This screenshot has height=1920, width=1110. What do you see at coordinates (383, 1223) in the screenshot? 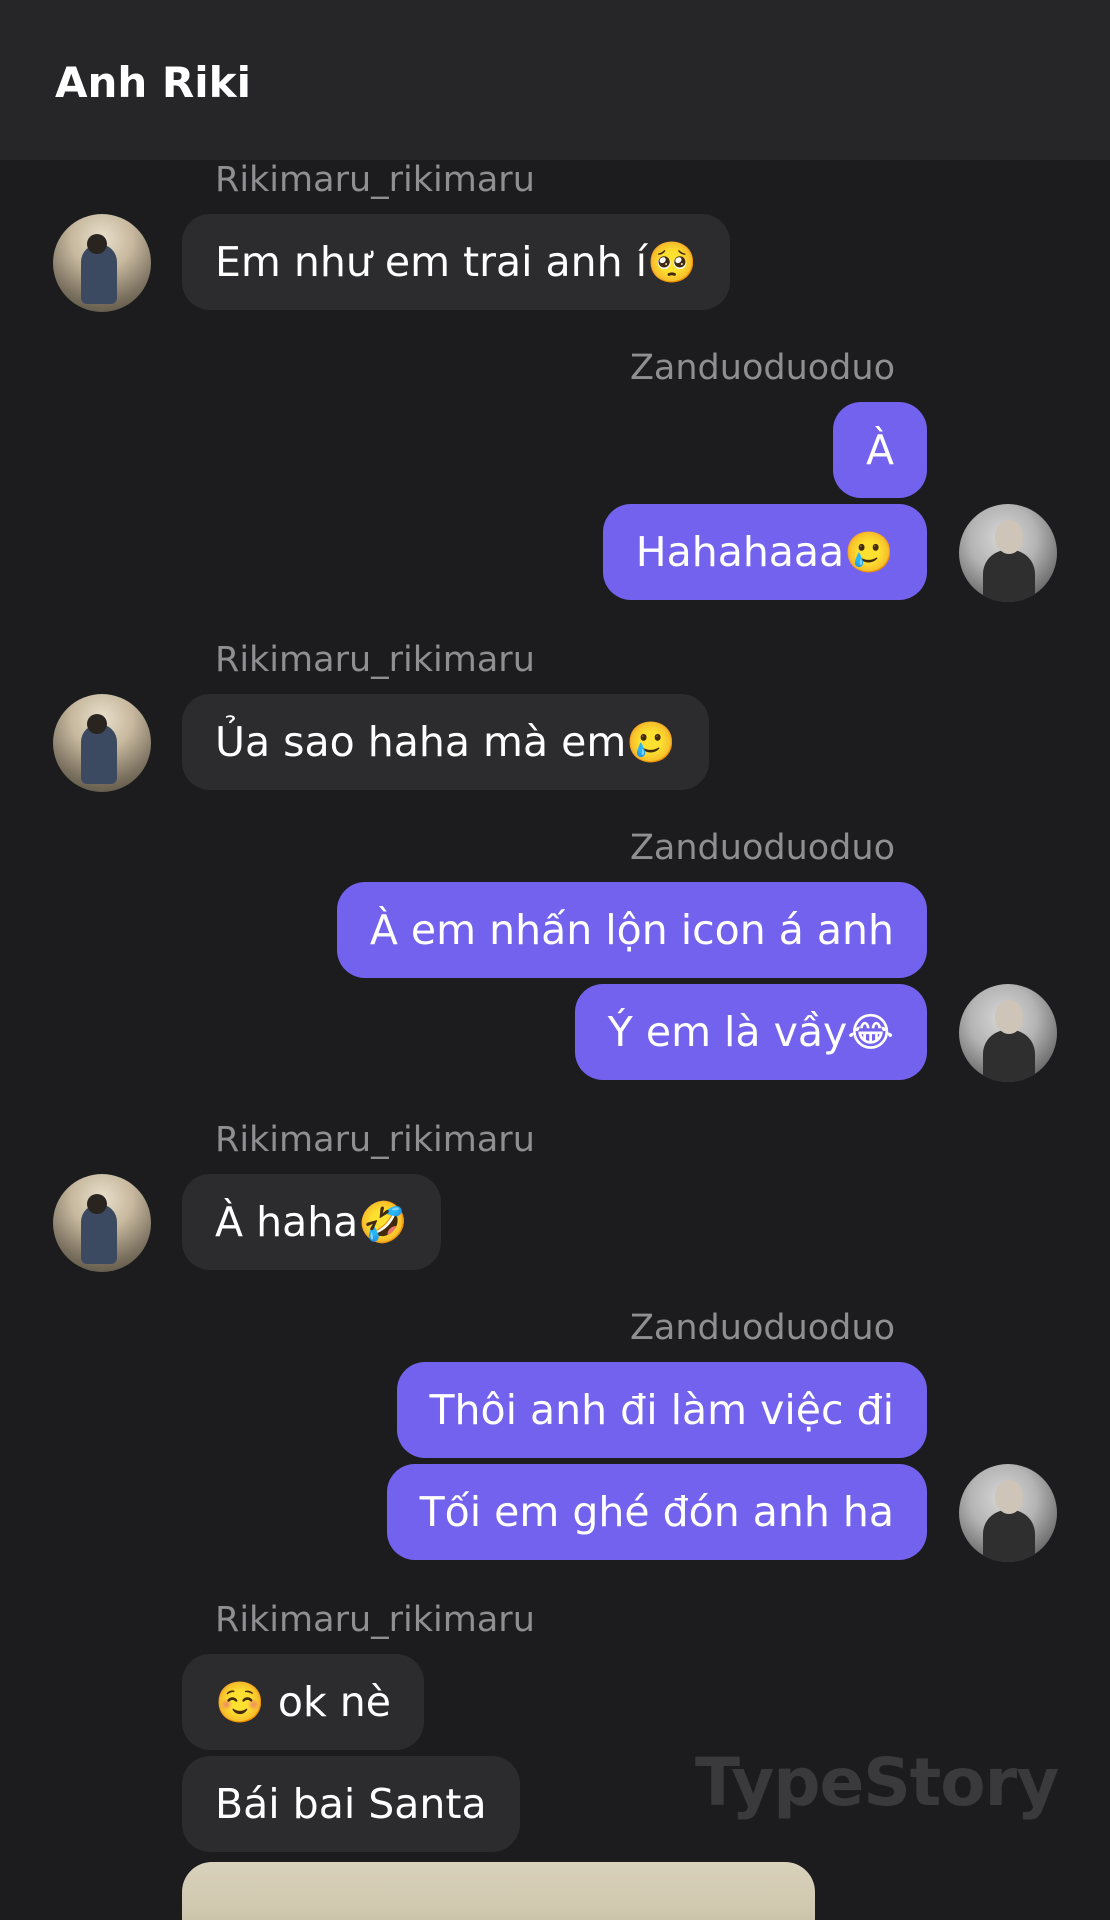
I see `emoji-rofl-icon: 🤣` at bounding box center [383, 1223].